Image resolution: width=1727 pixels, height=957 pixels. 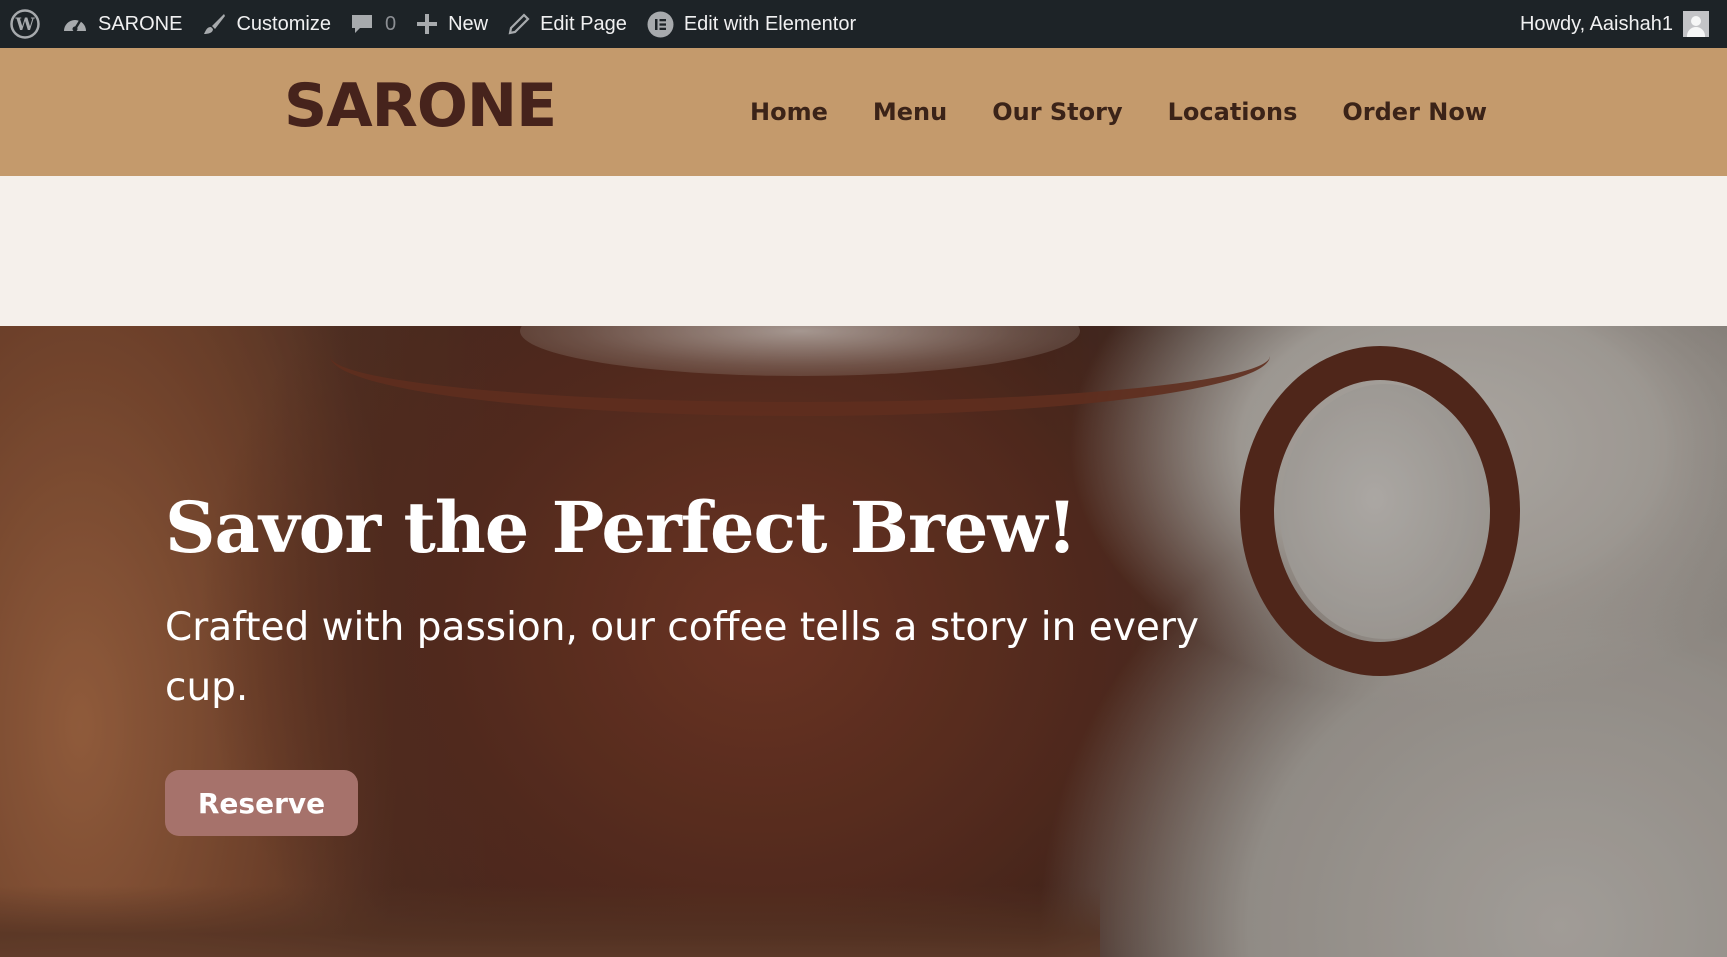 I want to click on reserve-button: Reserve, so click(x=261, y=803).